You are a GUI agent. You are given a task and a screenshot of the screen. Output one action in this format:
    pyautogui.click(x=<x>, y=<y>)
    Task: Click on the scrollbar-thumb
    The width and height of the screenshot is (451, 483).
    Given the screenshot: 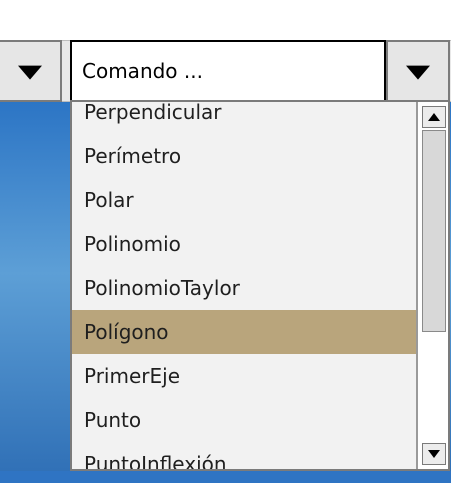 What is the action you would take?
    pyautogui.click(x=434, y=231)
    